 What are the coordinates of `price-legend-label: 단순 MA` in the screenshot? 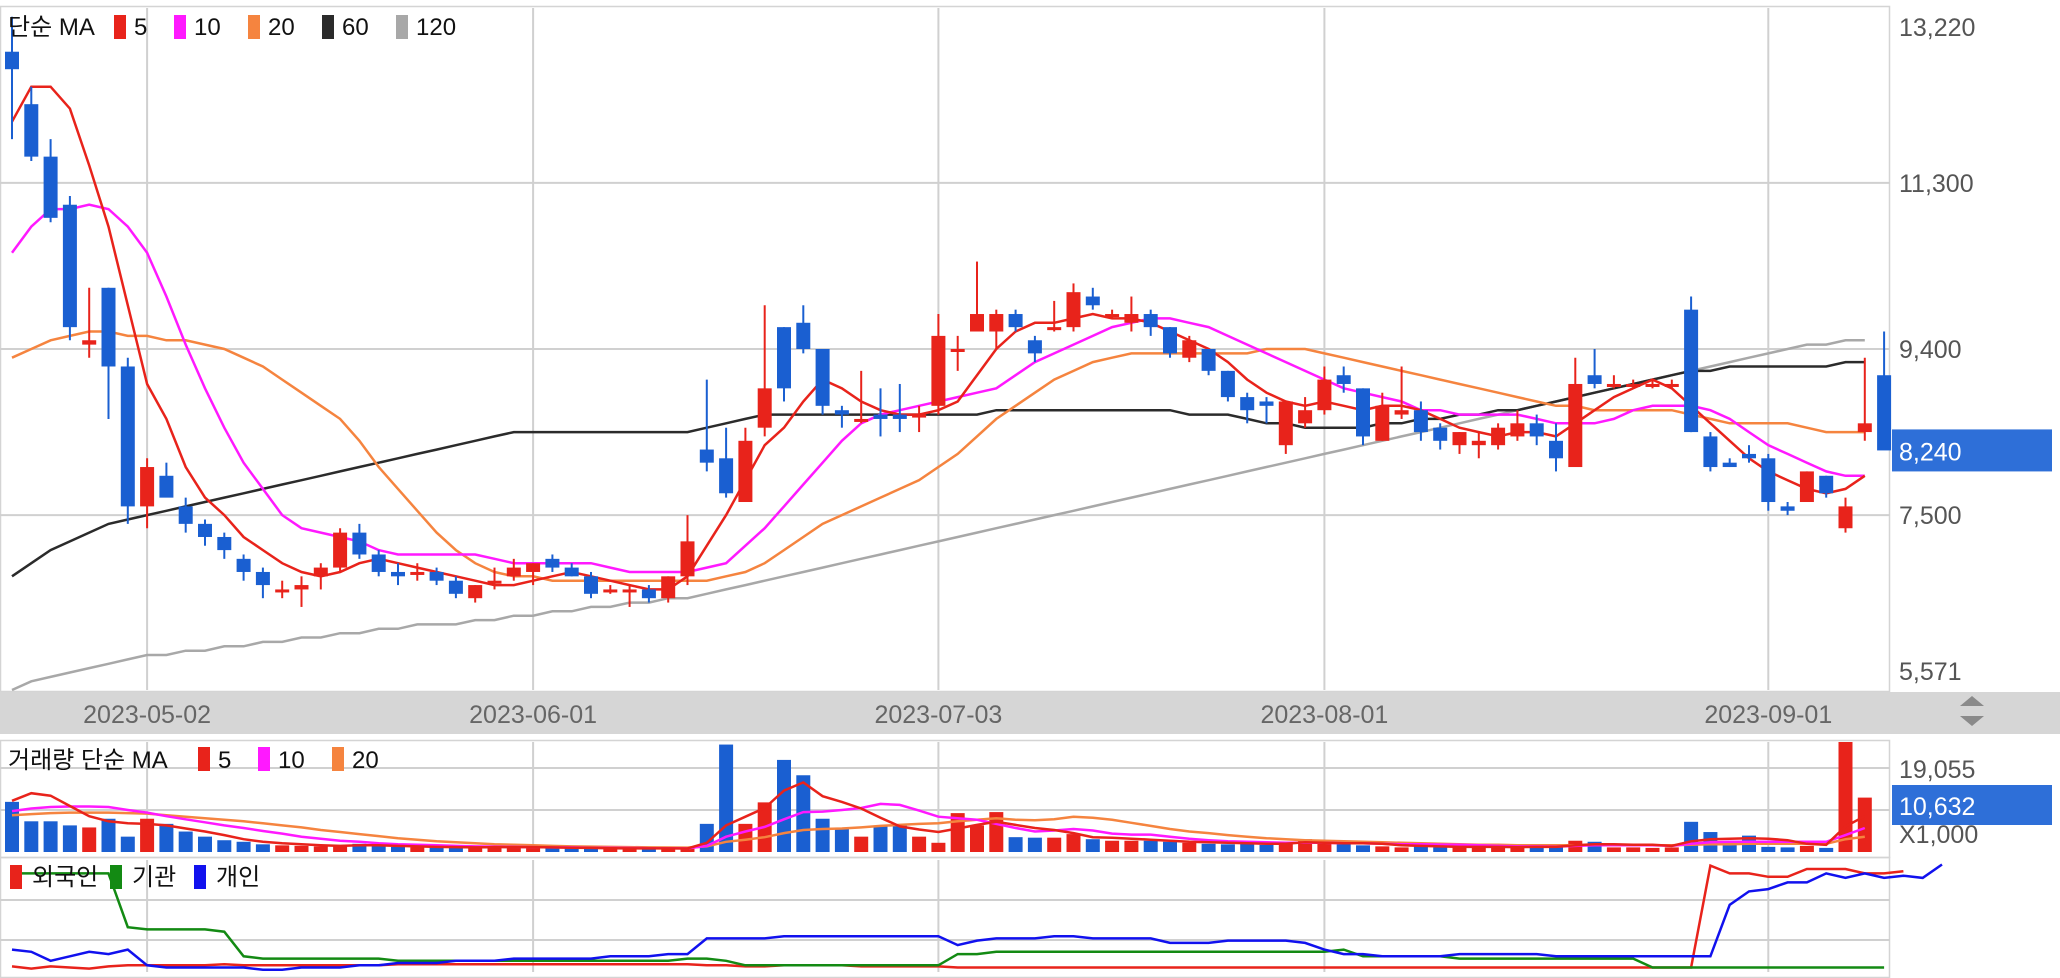 It's located at (51, 27).